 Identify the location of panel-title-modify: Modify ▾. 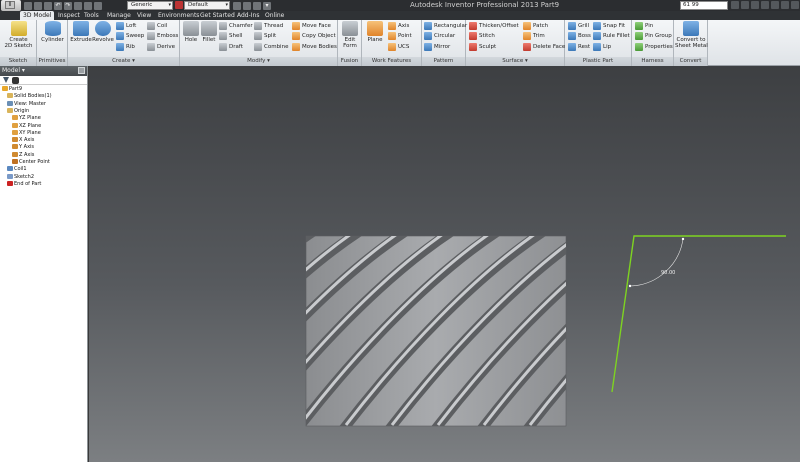
(258, 61).